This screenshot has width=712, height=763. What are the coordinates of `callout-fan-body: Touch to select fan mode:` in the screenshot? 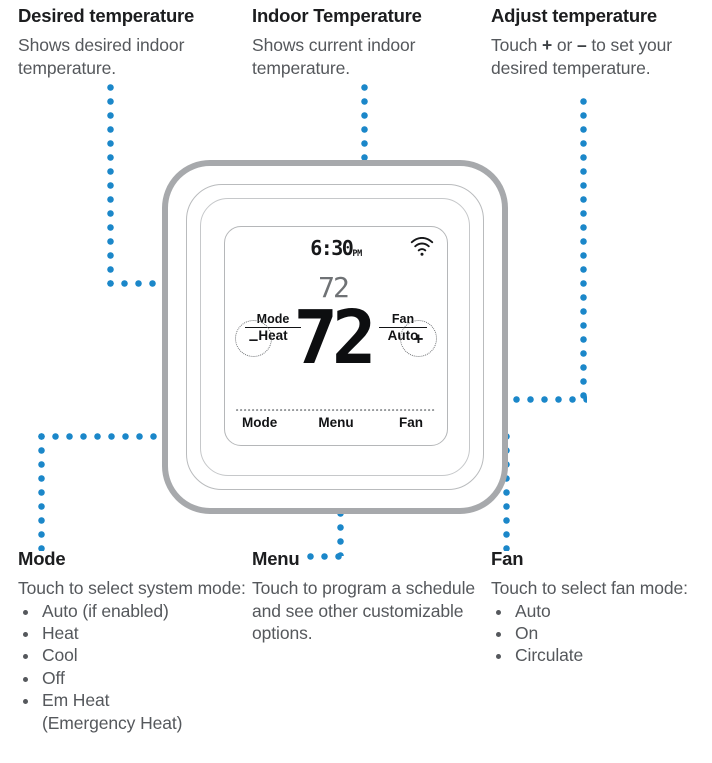 It's located at (589, 588).